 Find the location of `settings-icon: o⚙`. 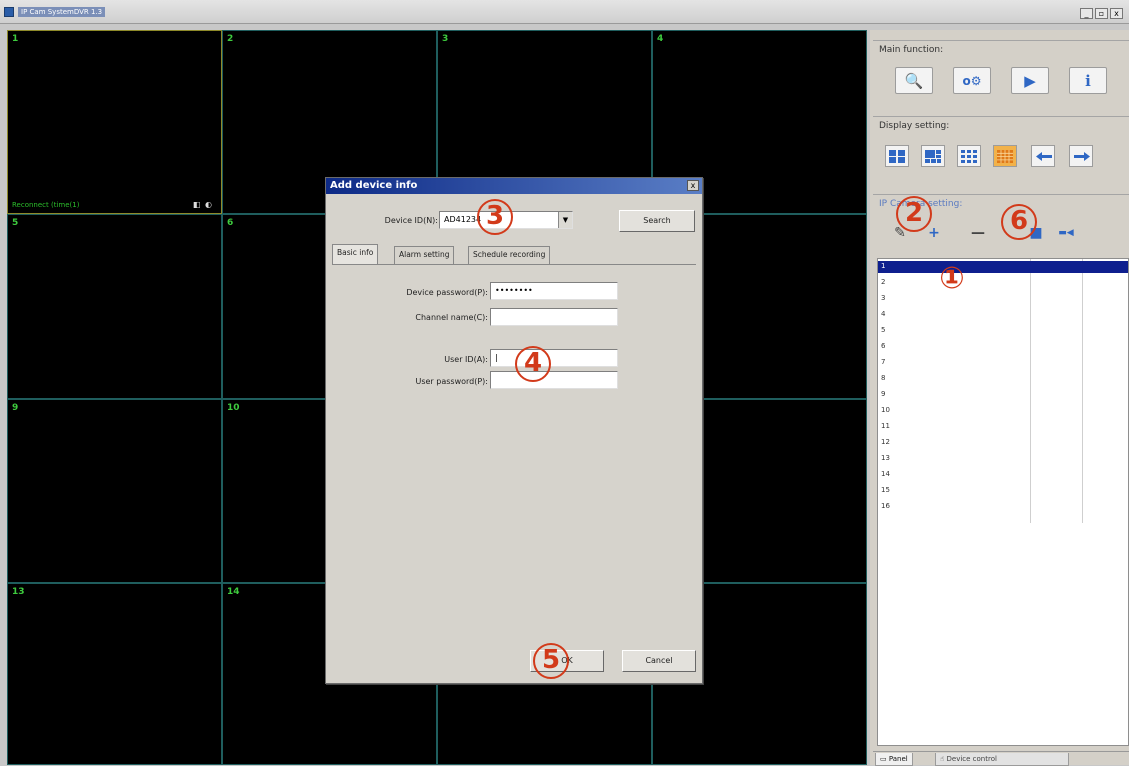

settings-icon: o⚙ is located at coordinates (972, 81).